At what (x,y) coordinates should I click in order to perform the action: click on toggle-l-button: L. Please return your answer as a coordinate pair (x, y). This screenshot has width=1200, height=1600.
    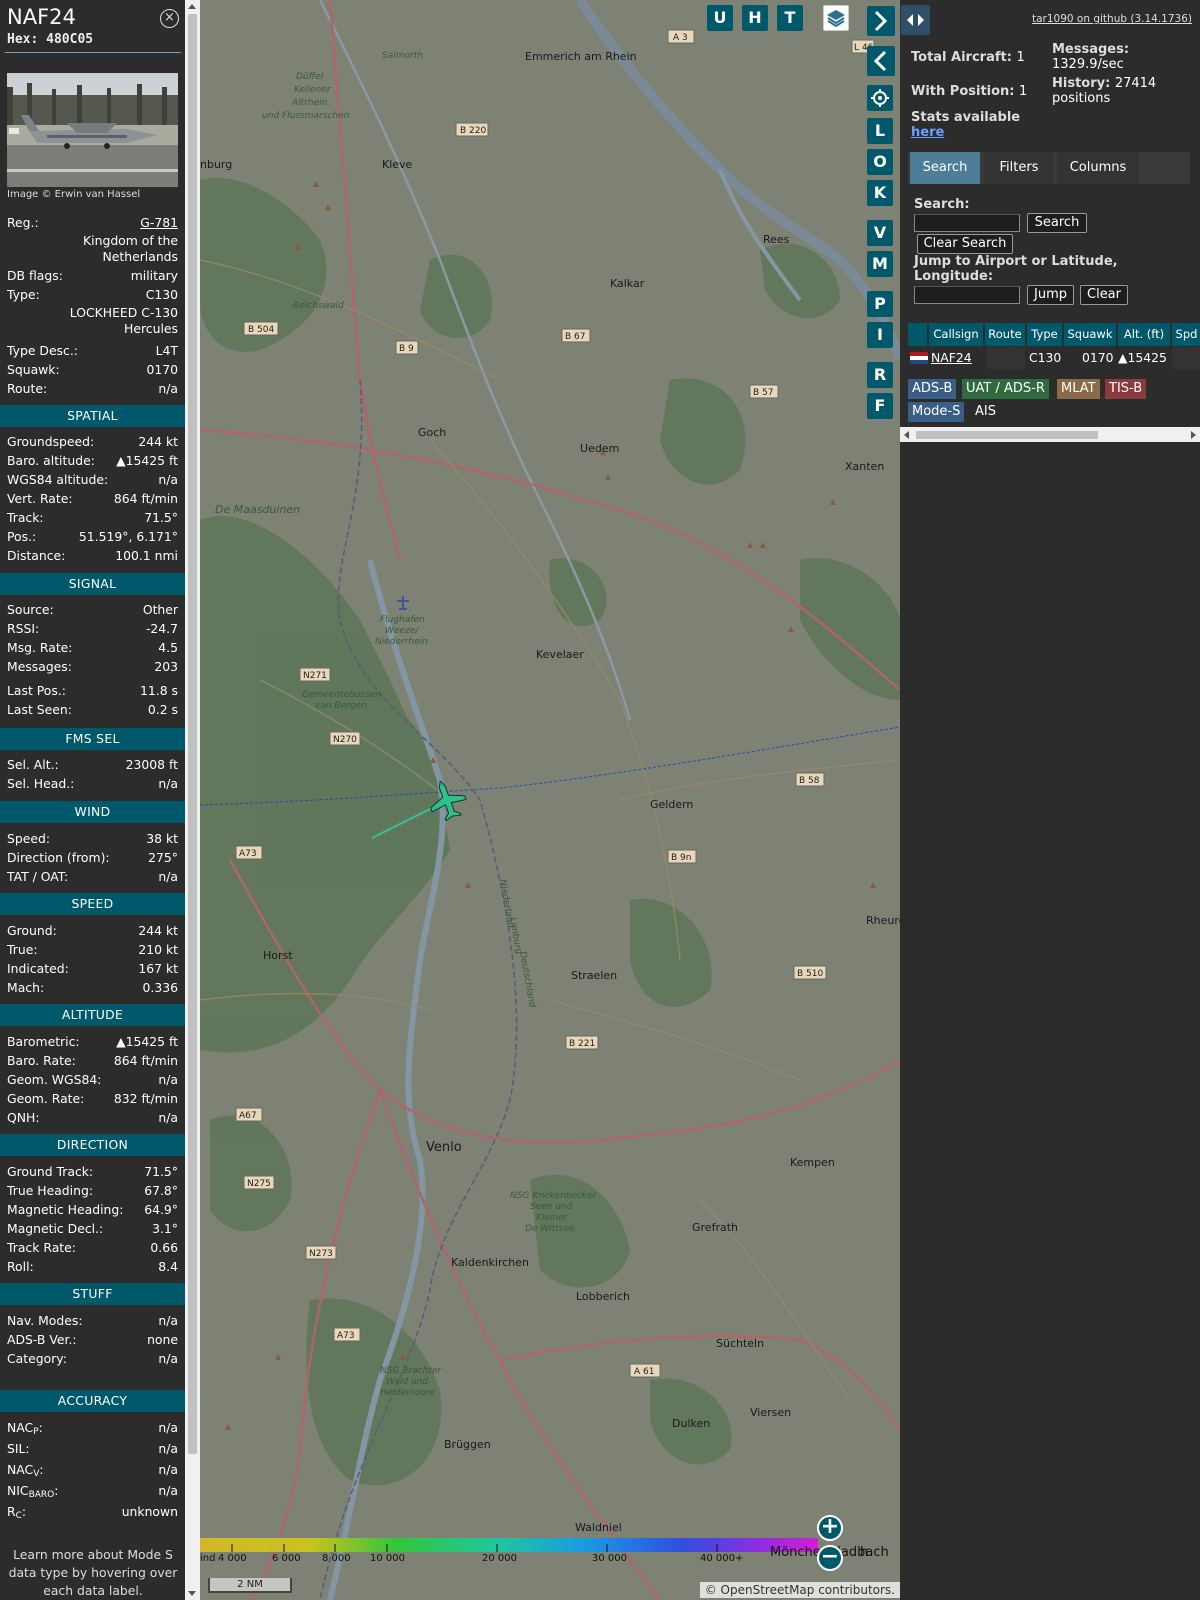
    Looking at the image, I should click on (880, 131).